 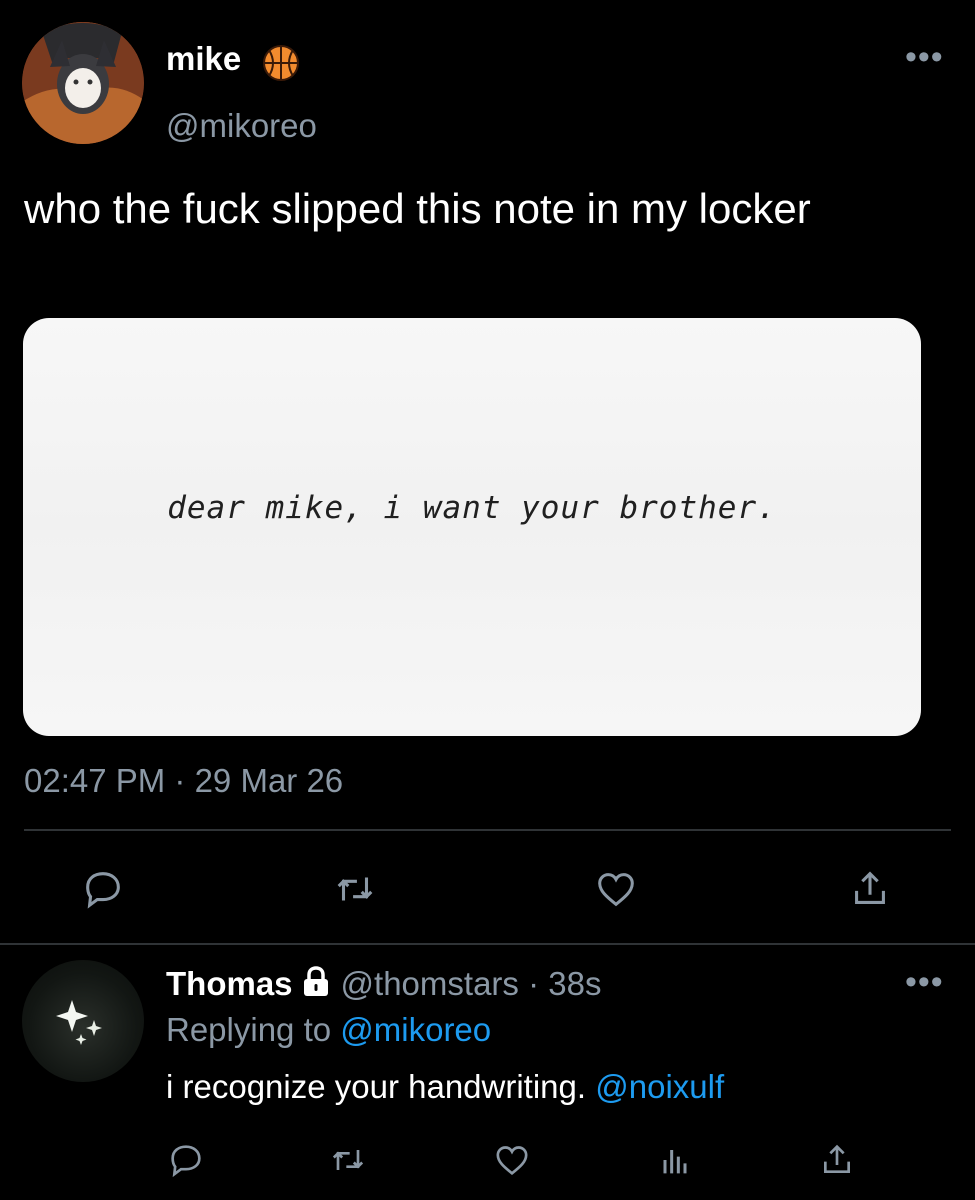 What do you see at coordinates (83, 83) in the screenshot?
I see `author-avatar` at bounding box center [83, 83].